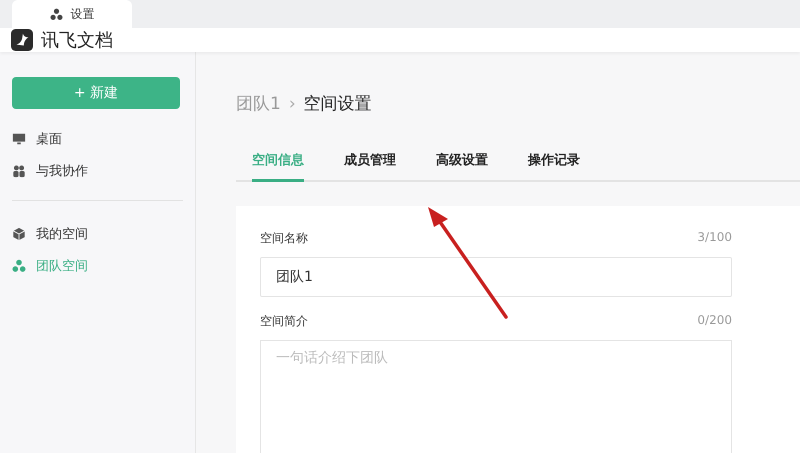  What do you see at coordinates (97, 139) in the screenshot?
I see `sidebar-item: 桌面` at bounding box center [97, 139].